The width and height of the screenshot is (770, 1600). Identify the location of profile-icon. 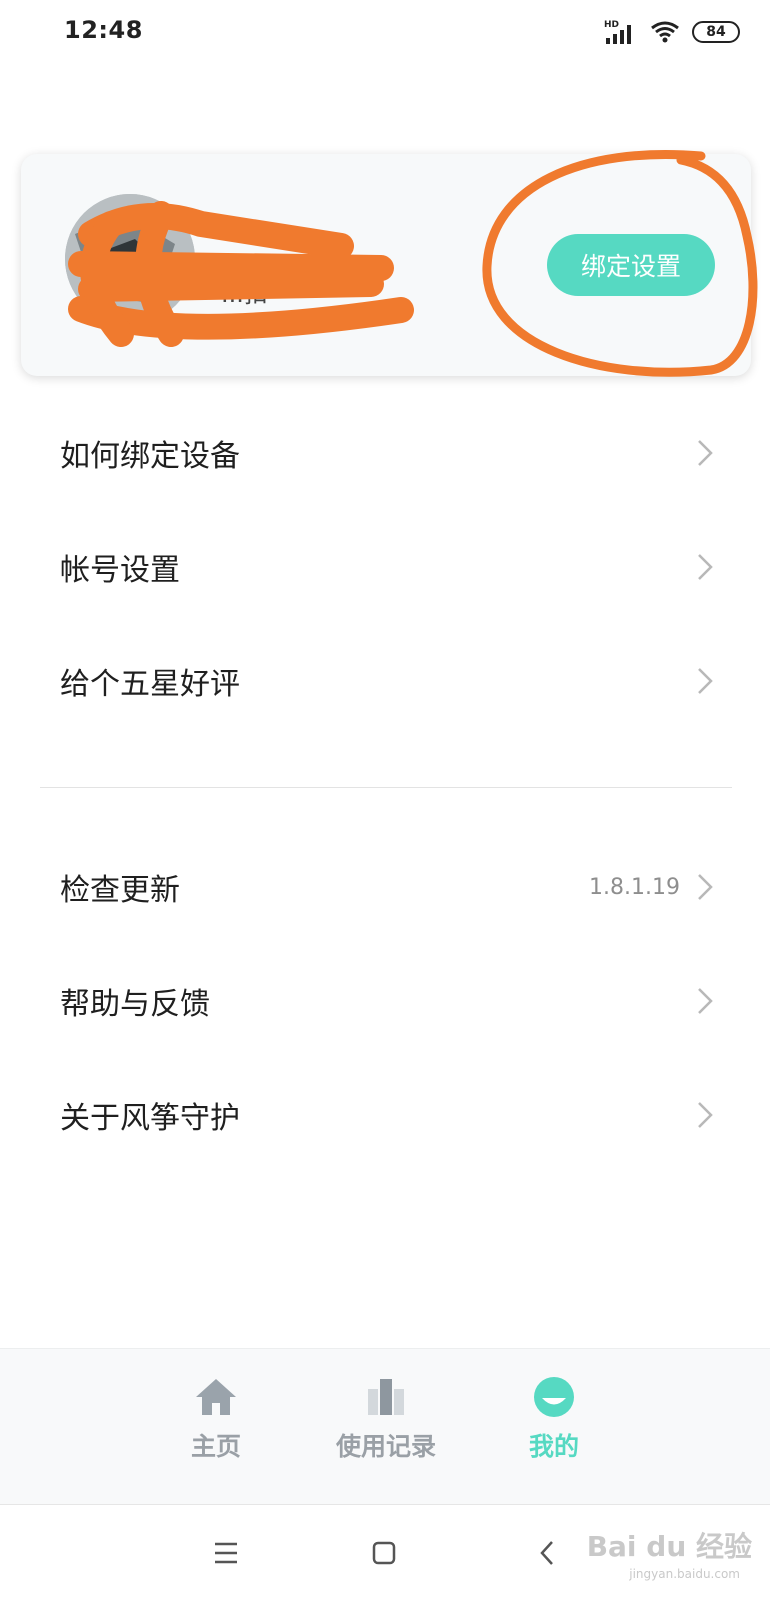
(554, 1397).